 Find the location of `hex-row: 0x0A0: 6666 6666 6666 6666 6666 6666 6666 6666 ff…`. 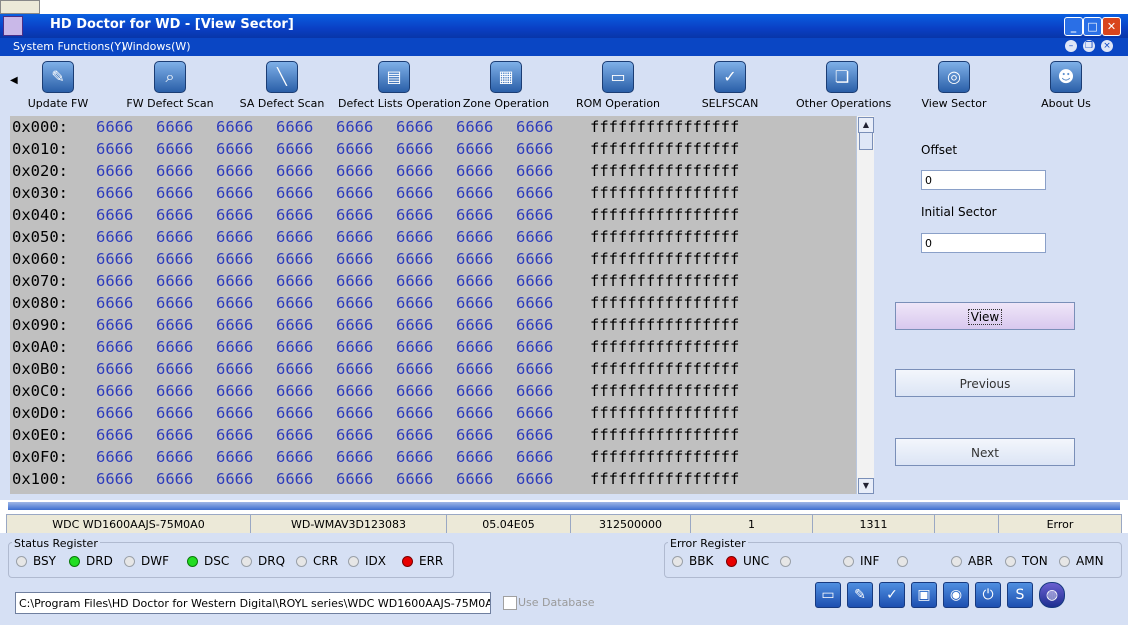

hex-row: 0x0A0: 6666 6666 6666 6666 6666 6666 6666 6666 ff… is located at coordinates (375, 347).